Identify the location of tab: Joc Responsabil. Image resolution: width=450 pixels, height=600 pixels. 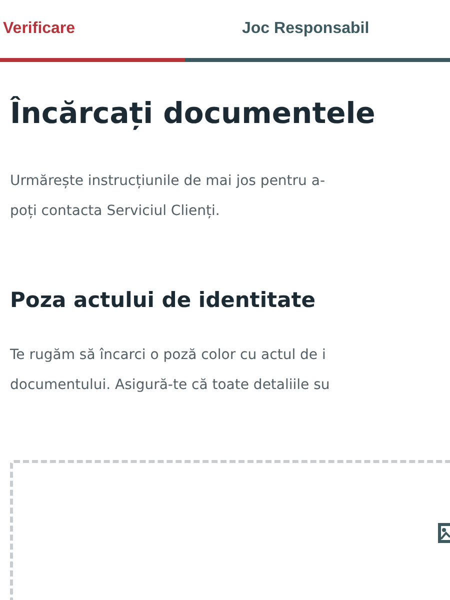
(317, 31).